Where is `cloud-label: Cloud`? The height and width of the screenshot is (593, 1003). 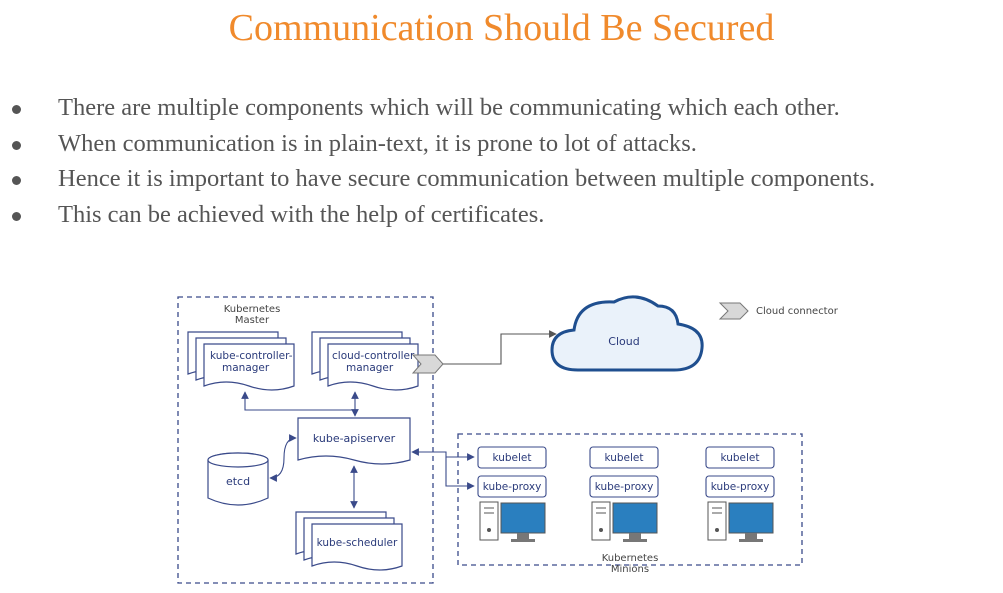 cloud-label: Cloud is located at coordinates (623, 341).